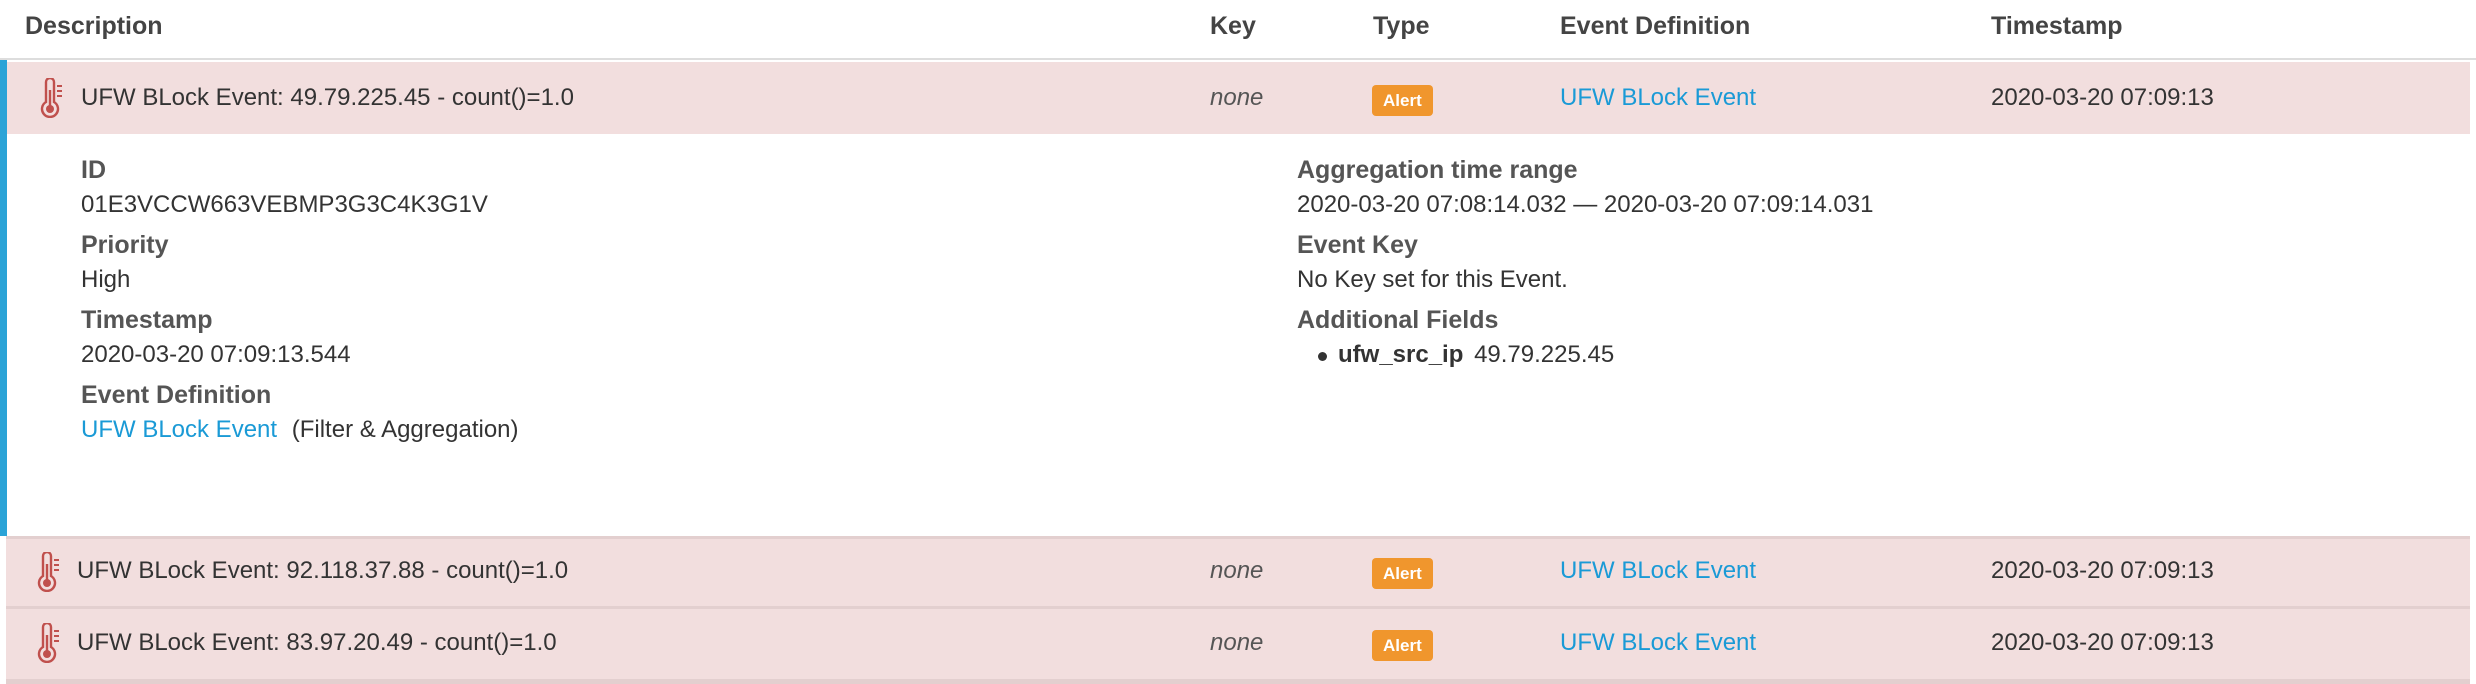  What do you see at coordinates (2057, 26) in the screenshot?
I see `header-timestamp: Timestamp` at bounding box center [2057, 26].